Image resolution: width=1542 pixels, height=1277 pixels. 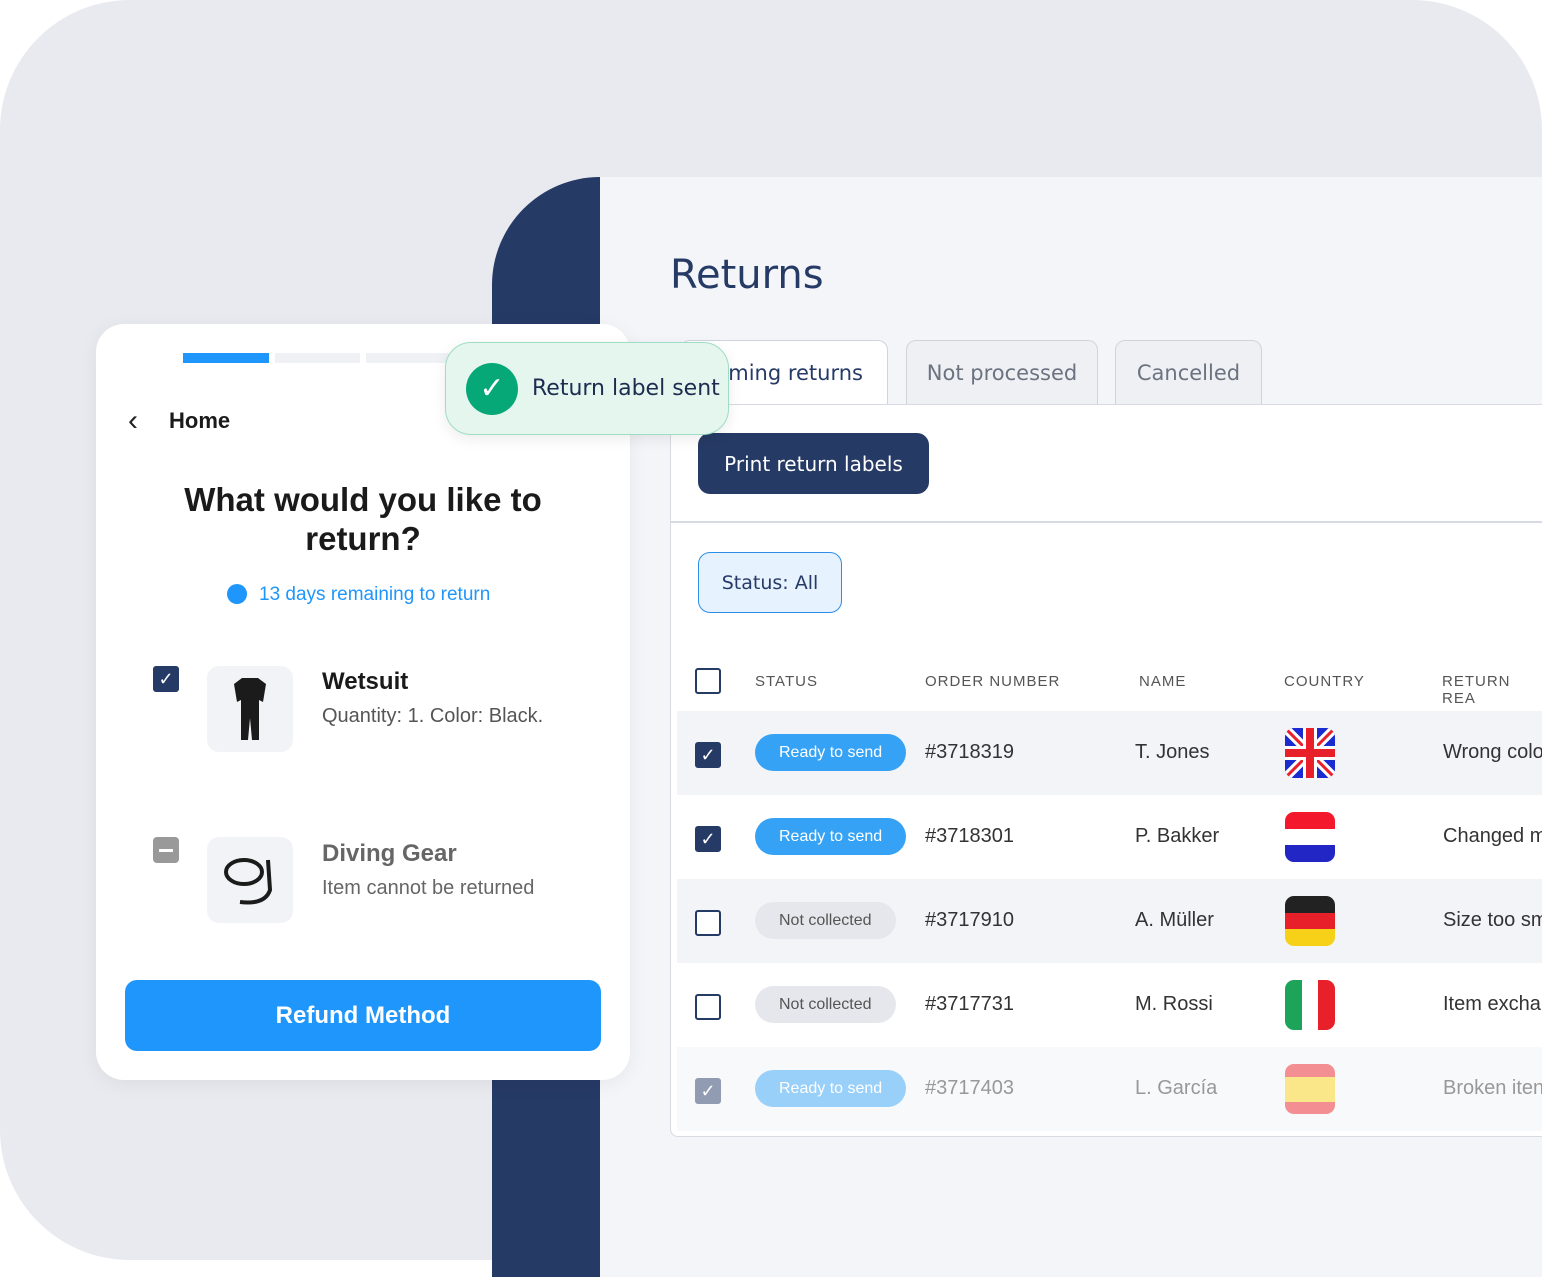 I want to click on divider, so click(x=1106, y=522).